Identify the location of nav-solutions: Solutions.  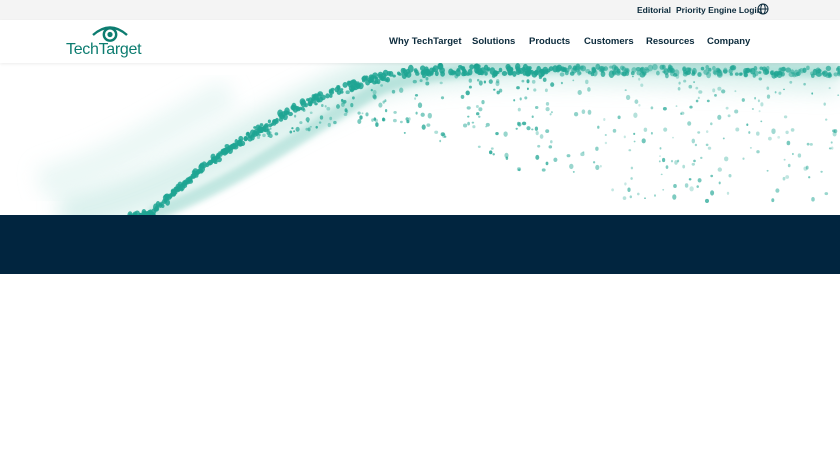
(493, 41).